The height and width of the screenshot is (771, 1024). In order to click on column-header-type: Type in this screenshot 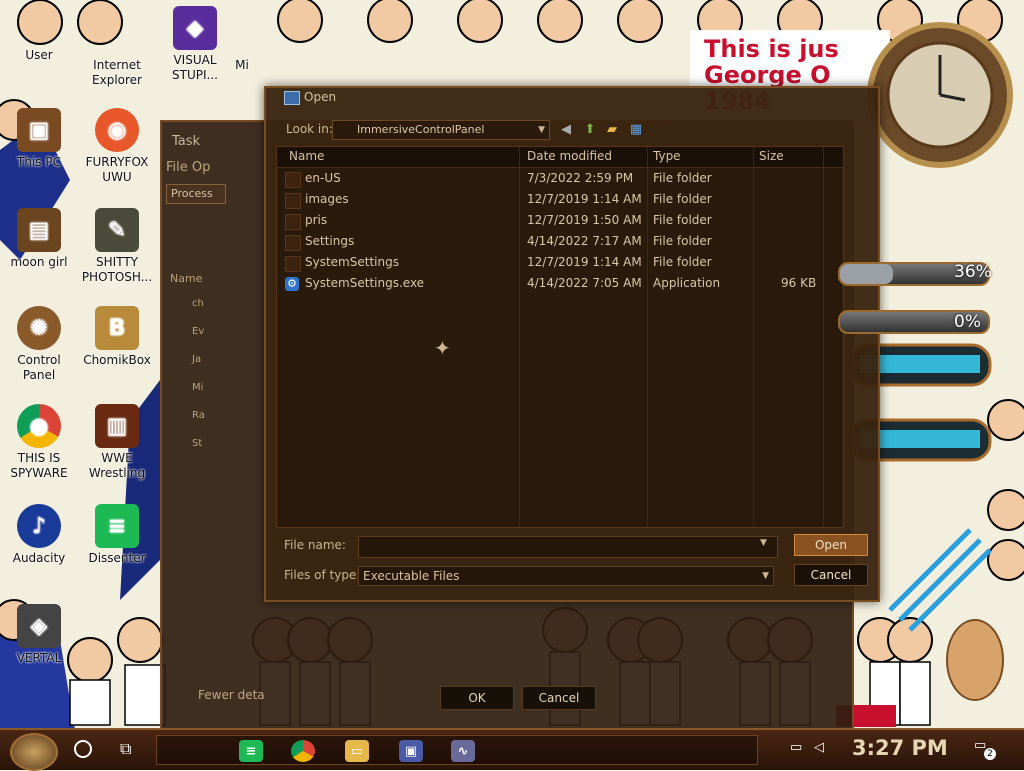, I will do `click(667, 156)`.